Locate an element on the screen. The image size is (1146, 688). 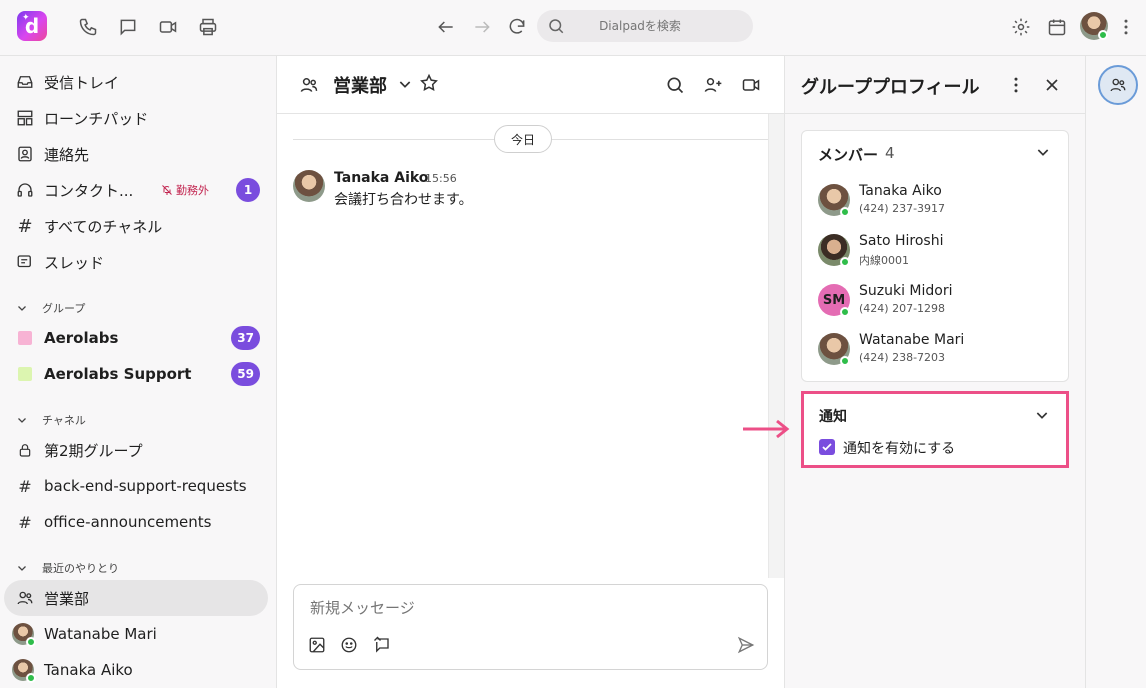
top-bar: d ✦ is located at coordinates (573, 28).